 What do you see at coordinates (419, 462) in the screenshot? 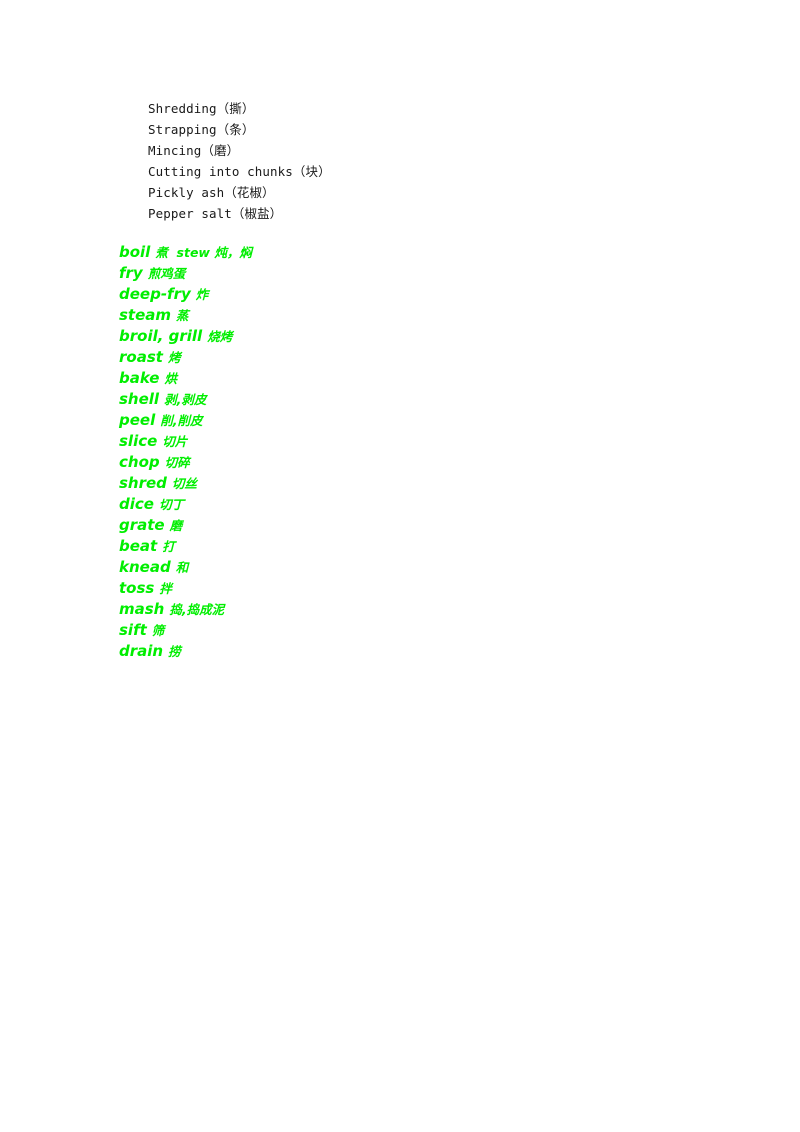
I see `list-item: chop 切碎` at bounding box center [419, 462].